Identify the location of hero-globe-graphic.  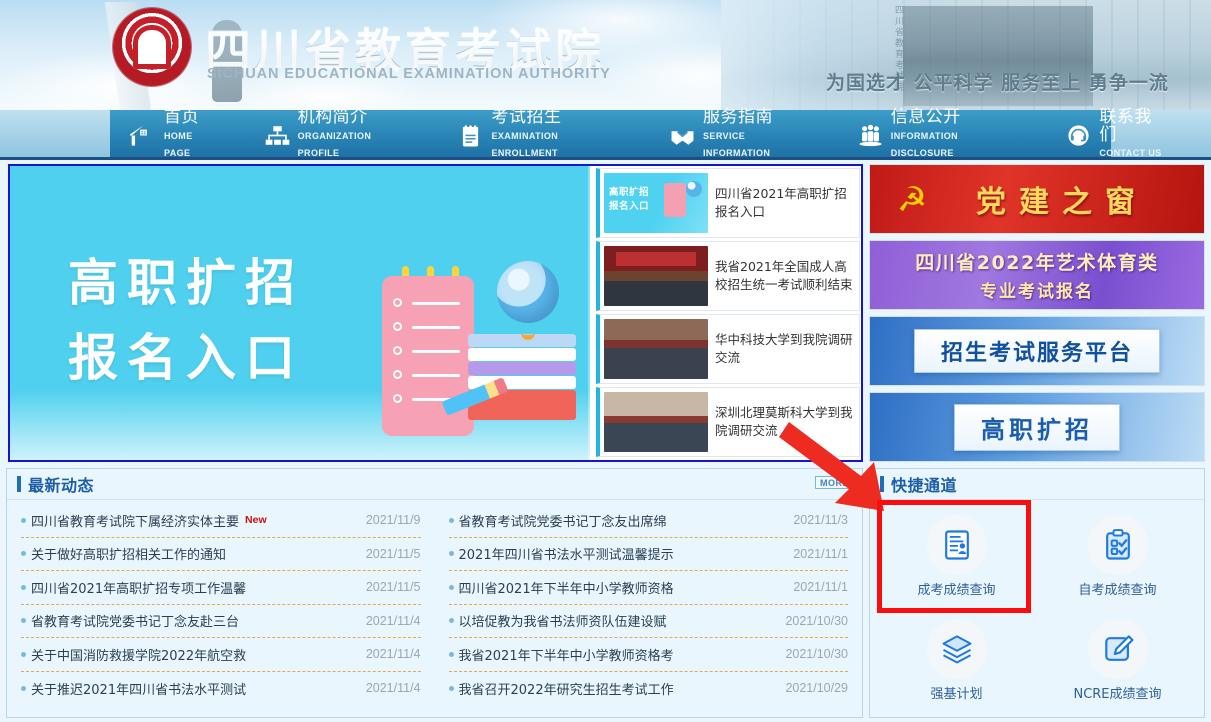
(528, 300).